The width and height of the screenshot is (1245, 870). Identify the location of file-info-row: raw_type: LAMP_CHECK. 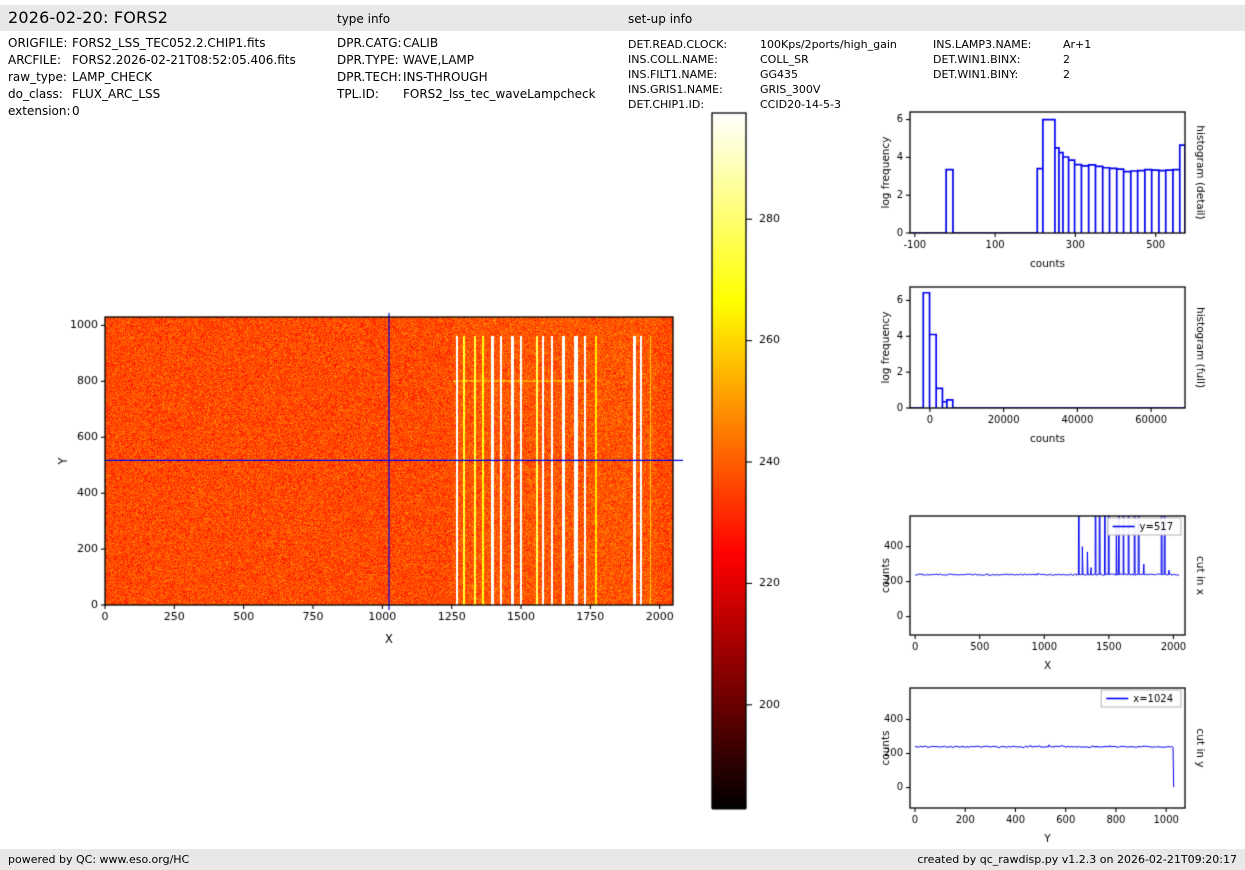
(152, 77).